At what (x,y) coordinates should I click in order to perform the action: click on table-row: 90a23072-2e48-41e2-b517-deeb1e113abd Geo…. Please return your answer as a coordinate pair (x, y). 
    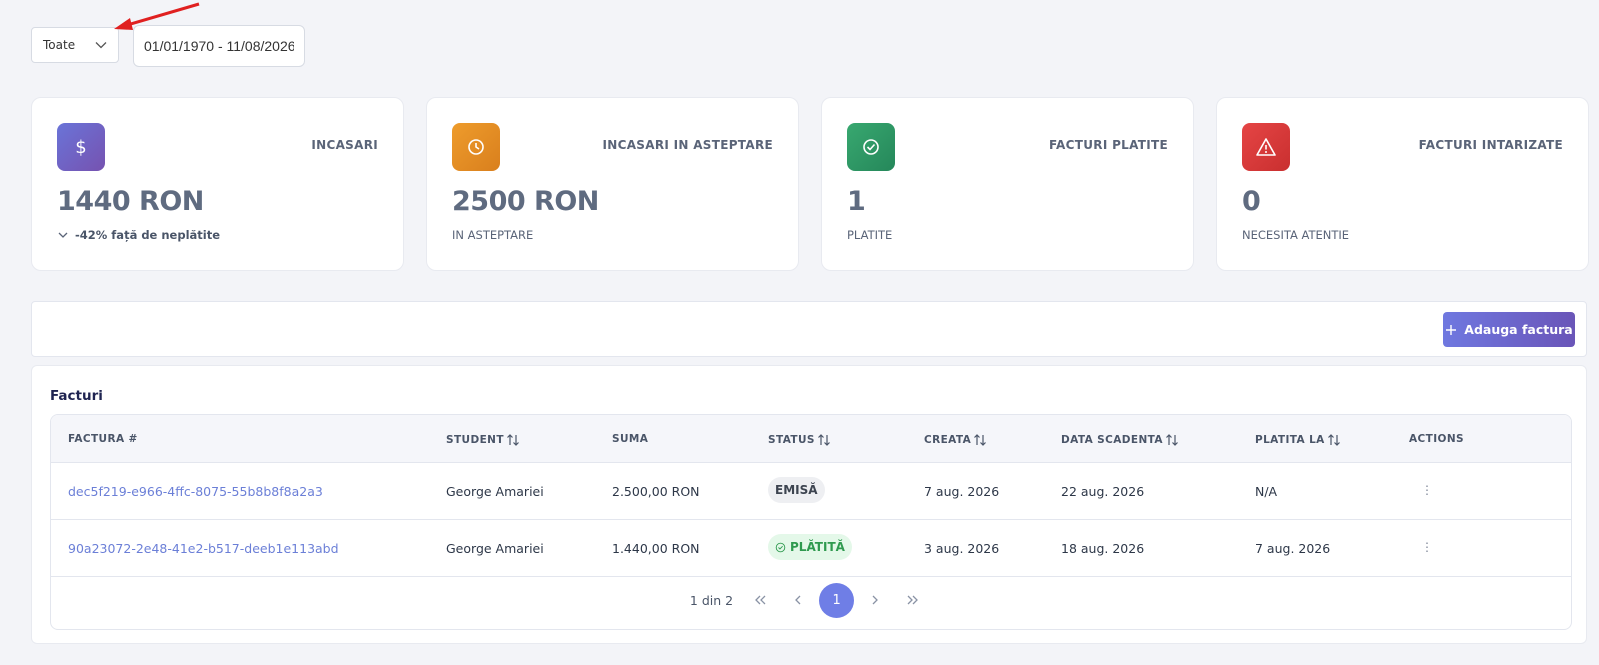
    Looking at the image, I should click on (811, 548).